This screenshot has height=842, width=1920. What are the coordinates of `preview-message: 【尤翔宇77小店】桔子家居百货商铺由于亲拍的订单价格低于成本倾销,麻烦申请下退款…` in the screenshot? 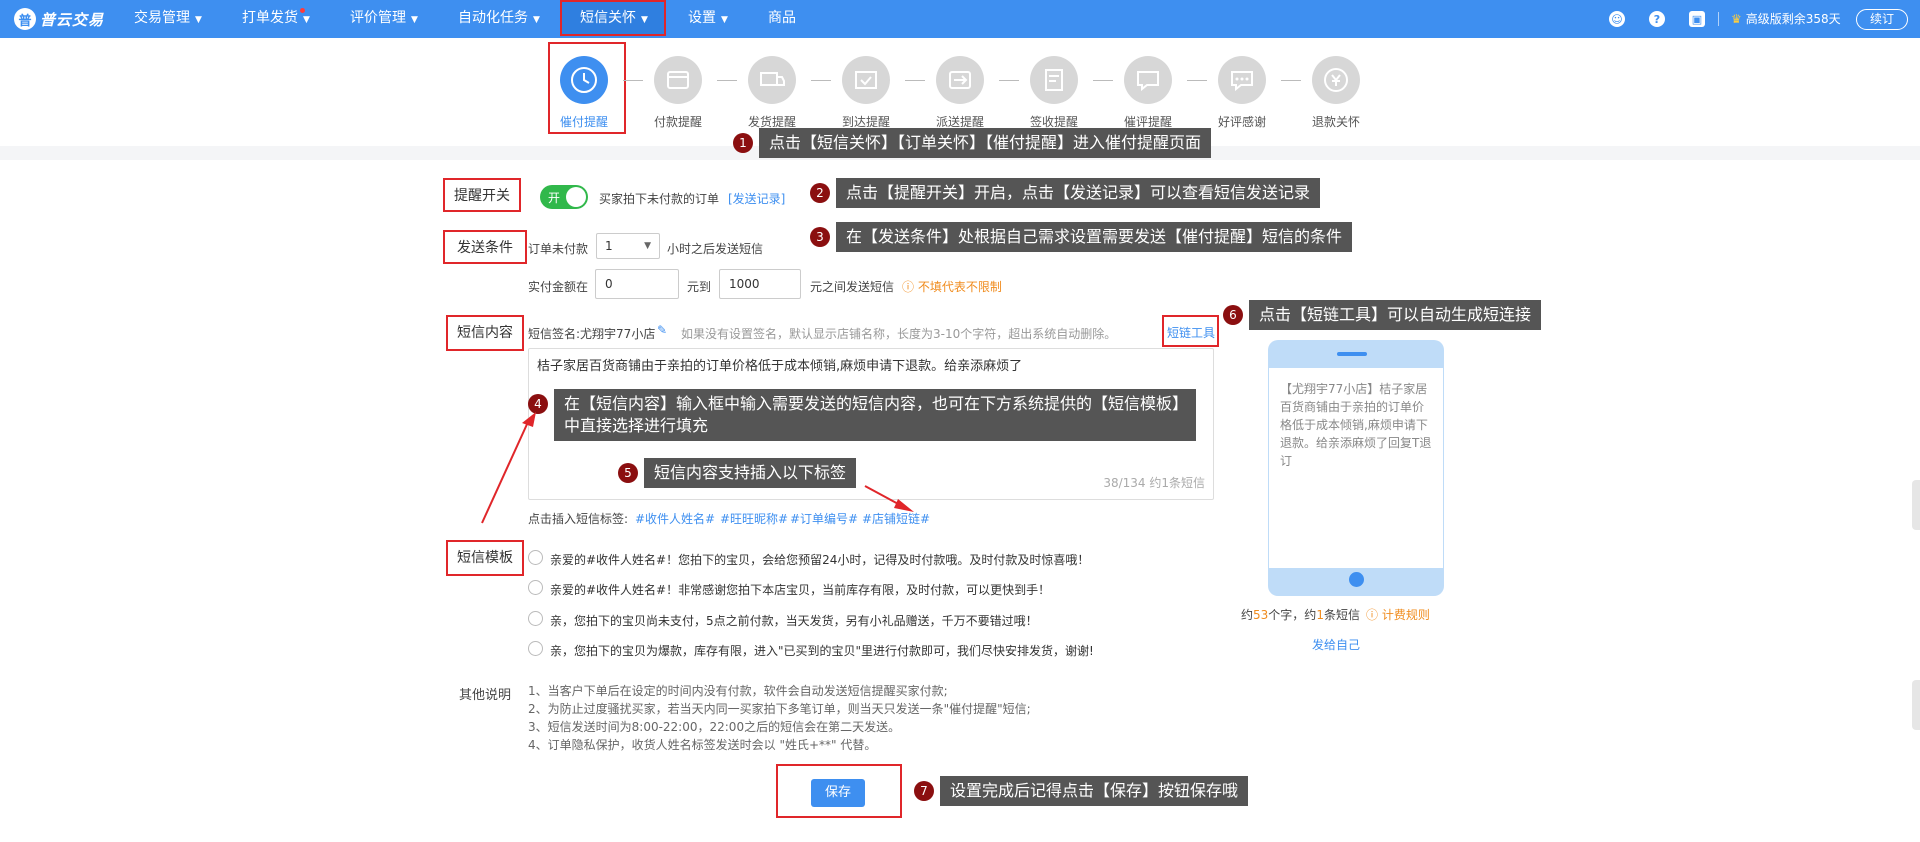 It's located at (1356, 425).